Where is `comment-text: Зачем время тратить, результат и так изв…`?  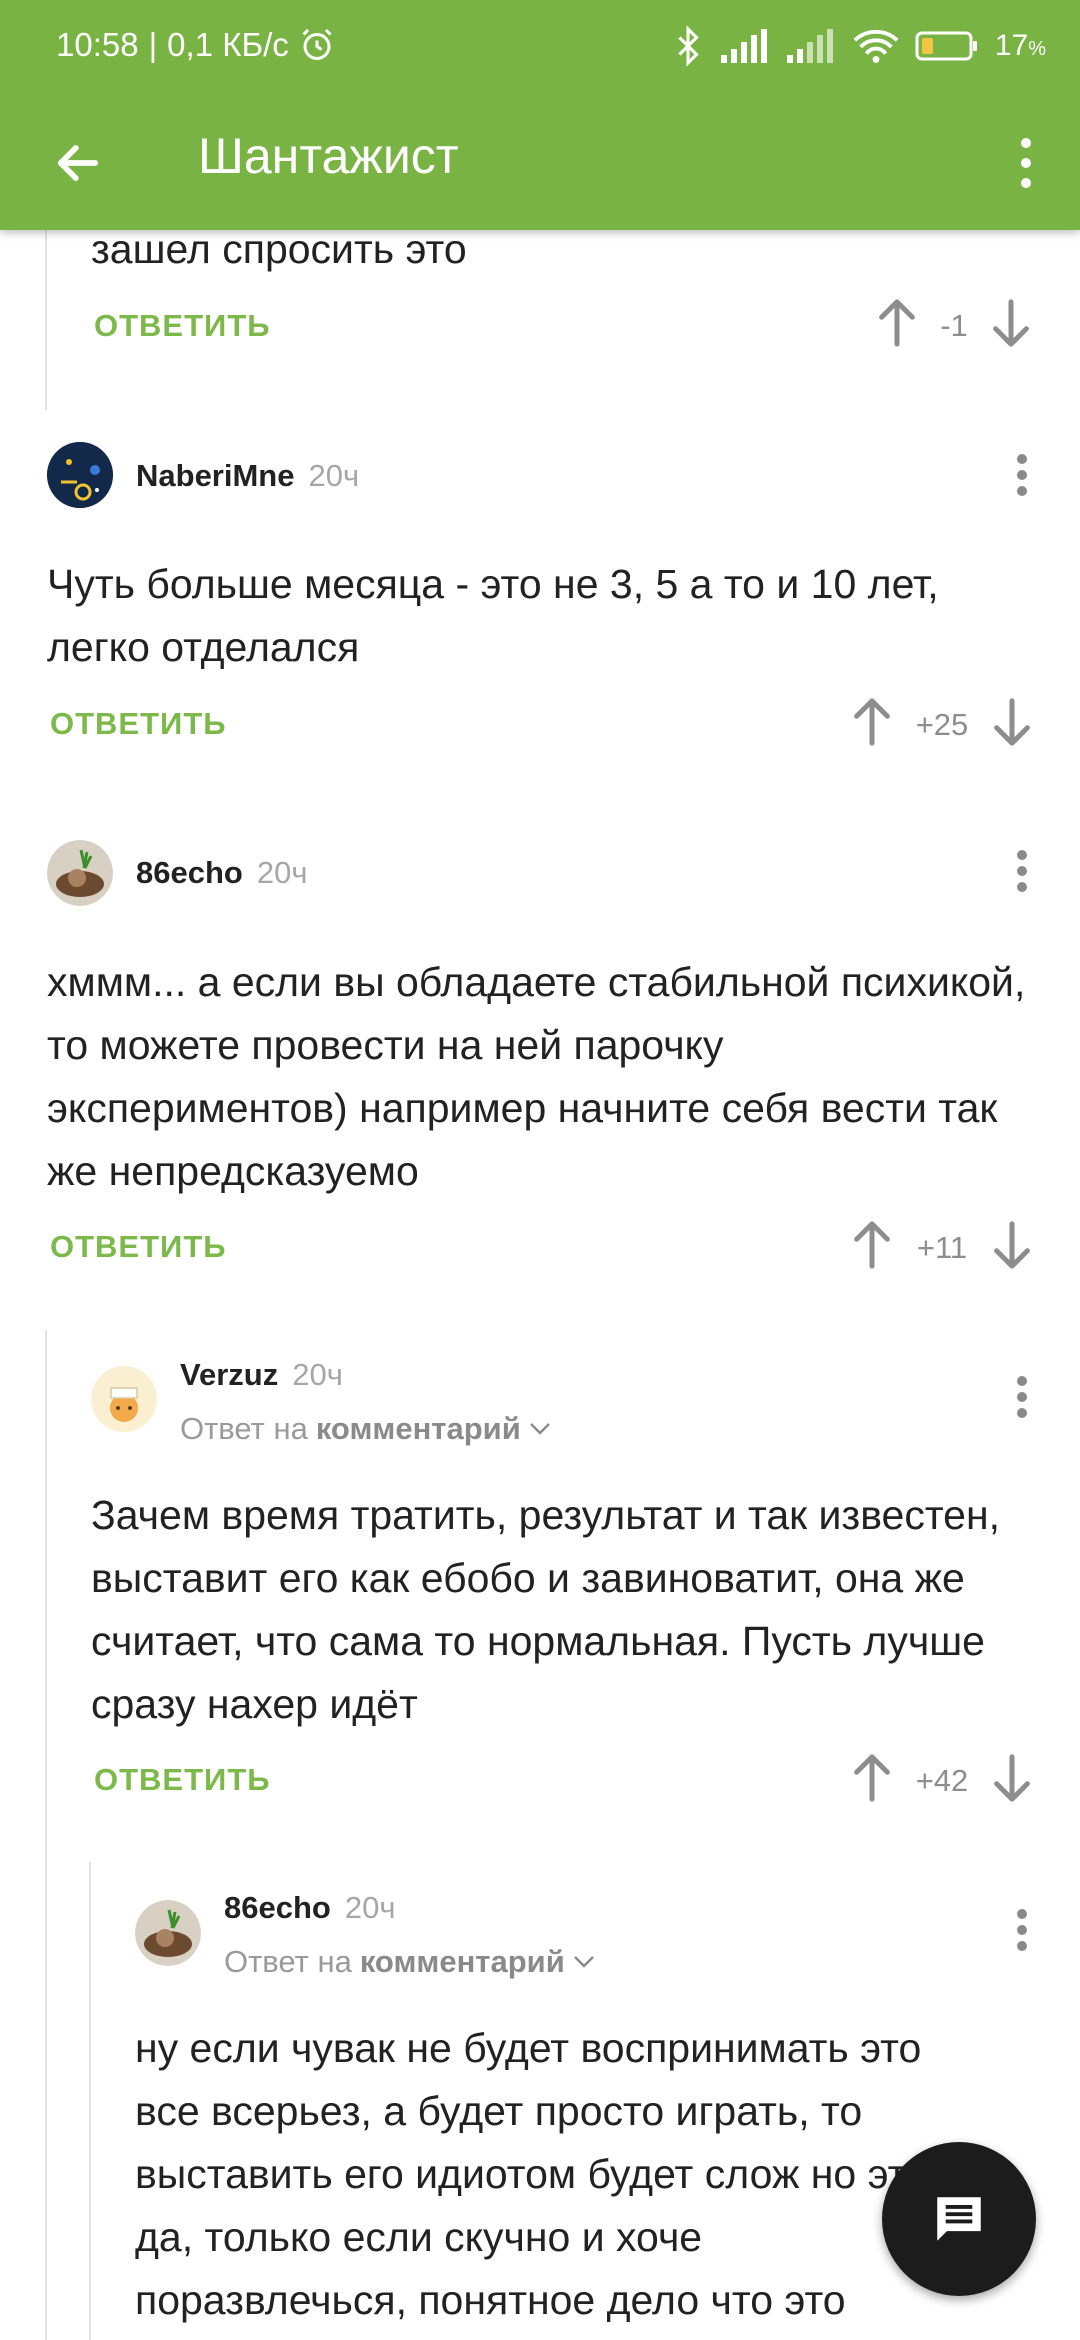
comment-text: Зачем время тратить, результат и так изв… is located at coordinates (545, 1609).